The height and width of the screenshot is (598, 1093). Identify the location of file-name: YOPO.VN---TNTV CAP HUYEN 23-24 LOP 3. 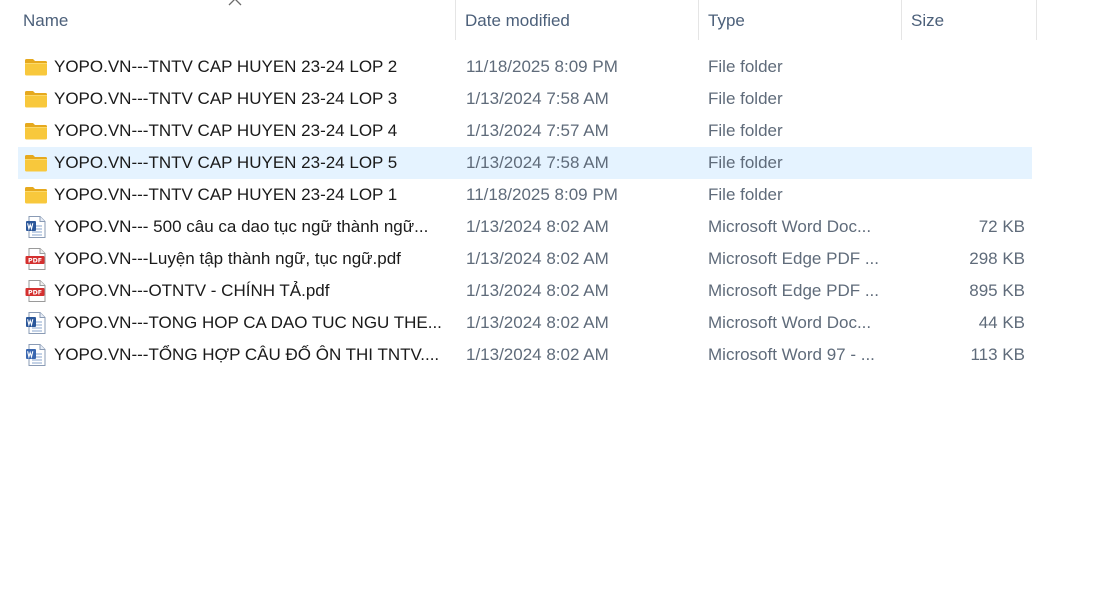
(226, 98).